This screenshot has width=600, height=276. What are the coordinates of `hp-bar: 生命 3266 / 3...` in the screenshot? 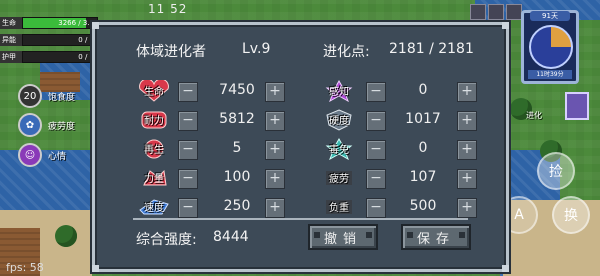 It's located at (49, 23).